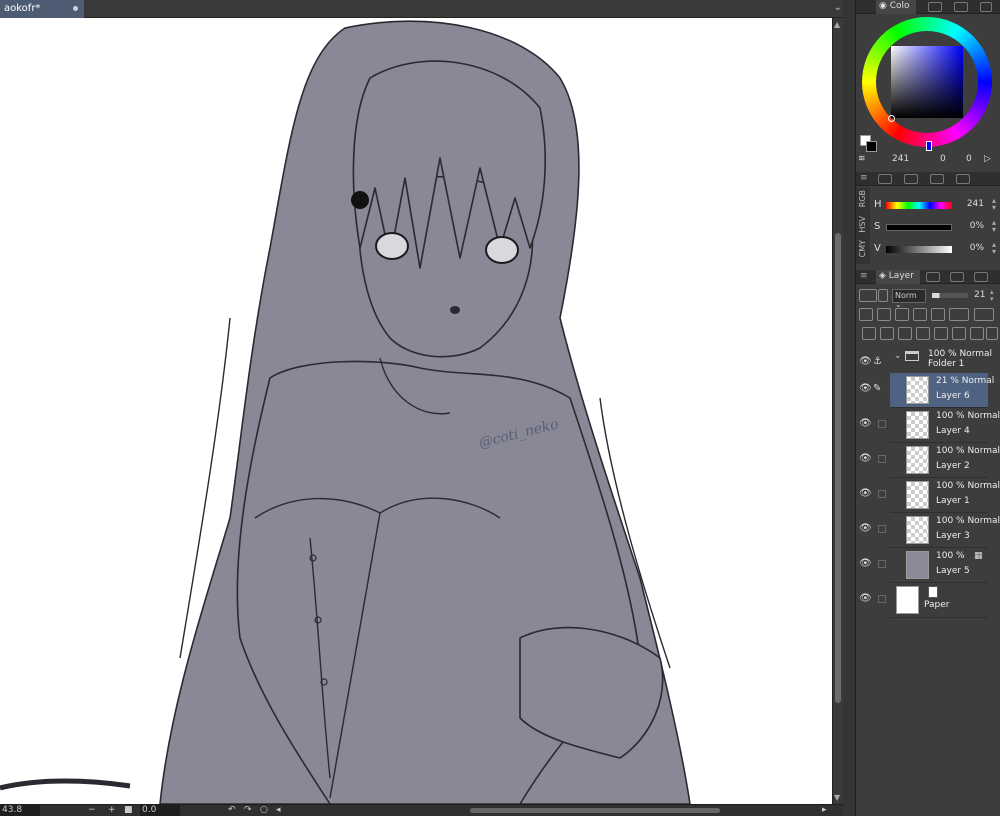  I want to click on color-wheel, so click(927, 84).